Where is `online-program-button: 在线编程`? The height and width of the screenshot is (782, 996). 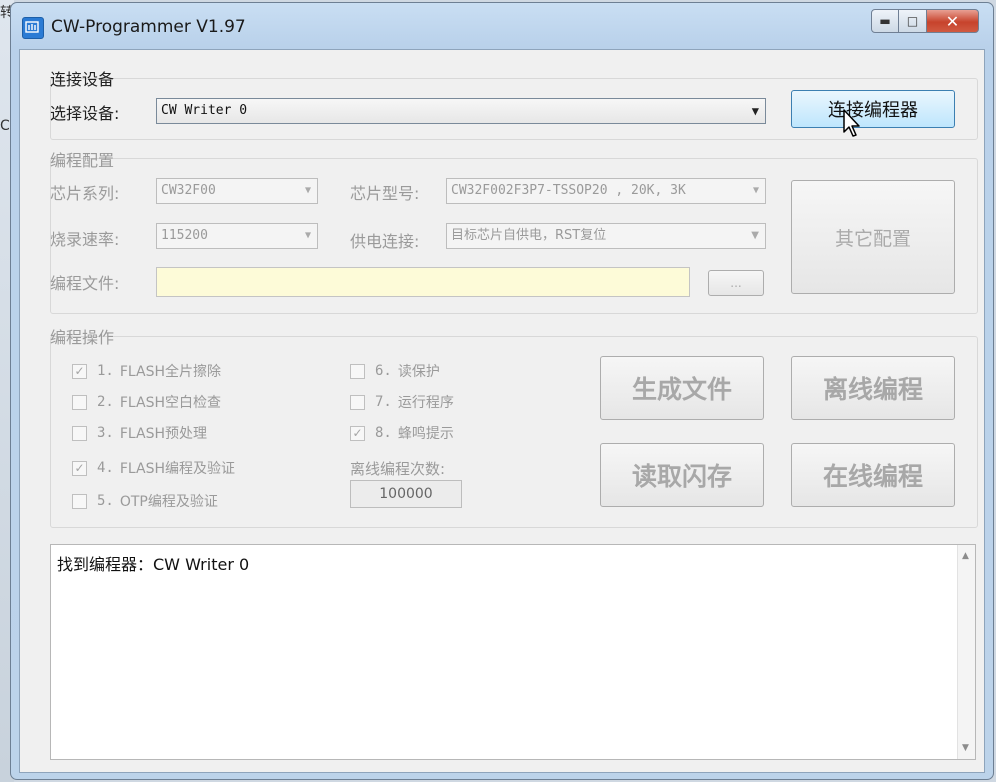
online-program-button: 在线编程 is located at coordinates (873, 475).